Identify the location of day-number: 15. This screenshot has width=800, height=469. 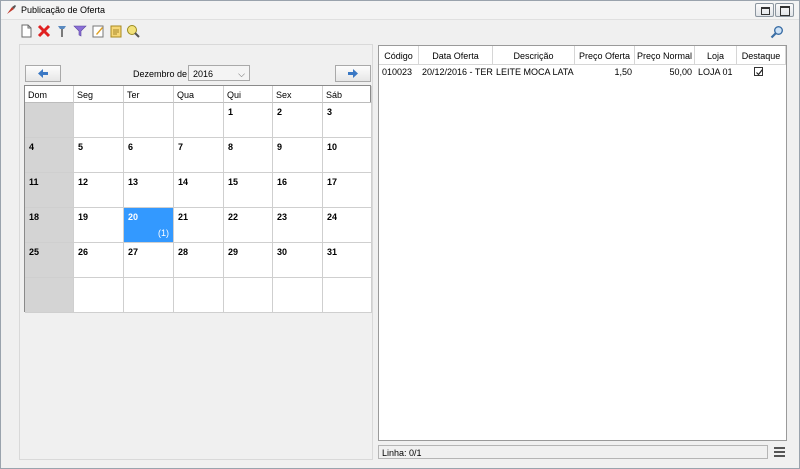
(233, 182).